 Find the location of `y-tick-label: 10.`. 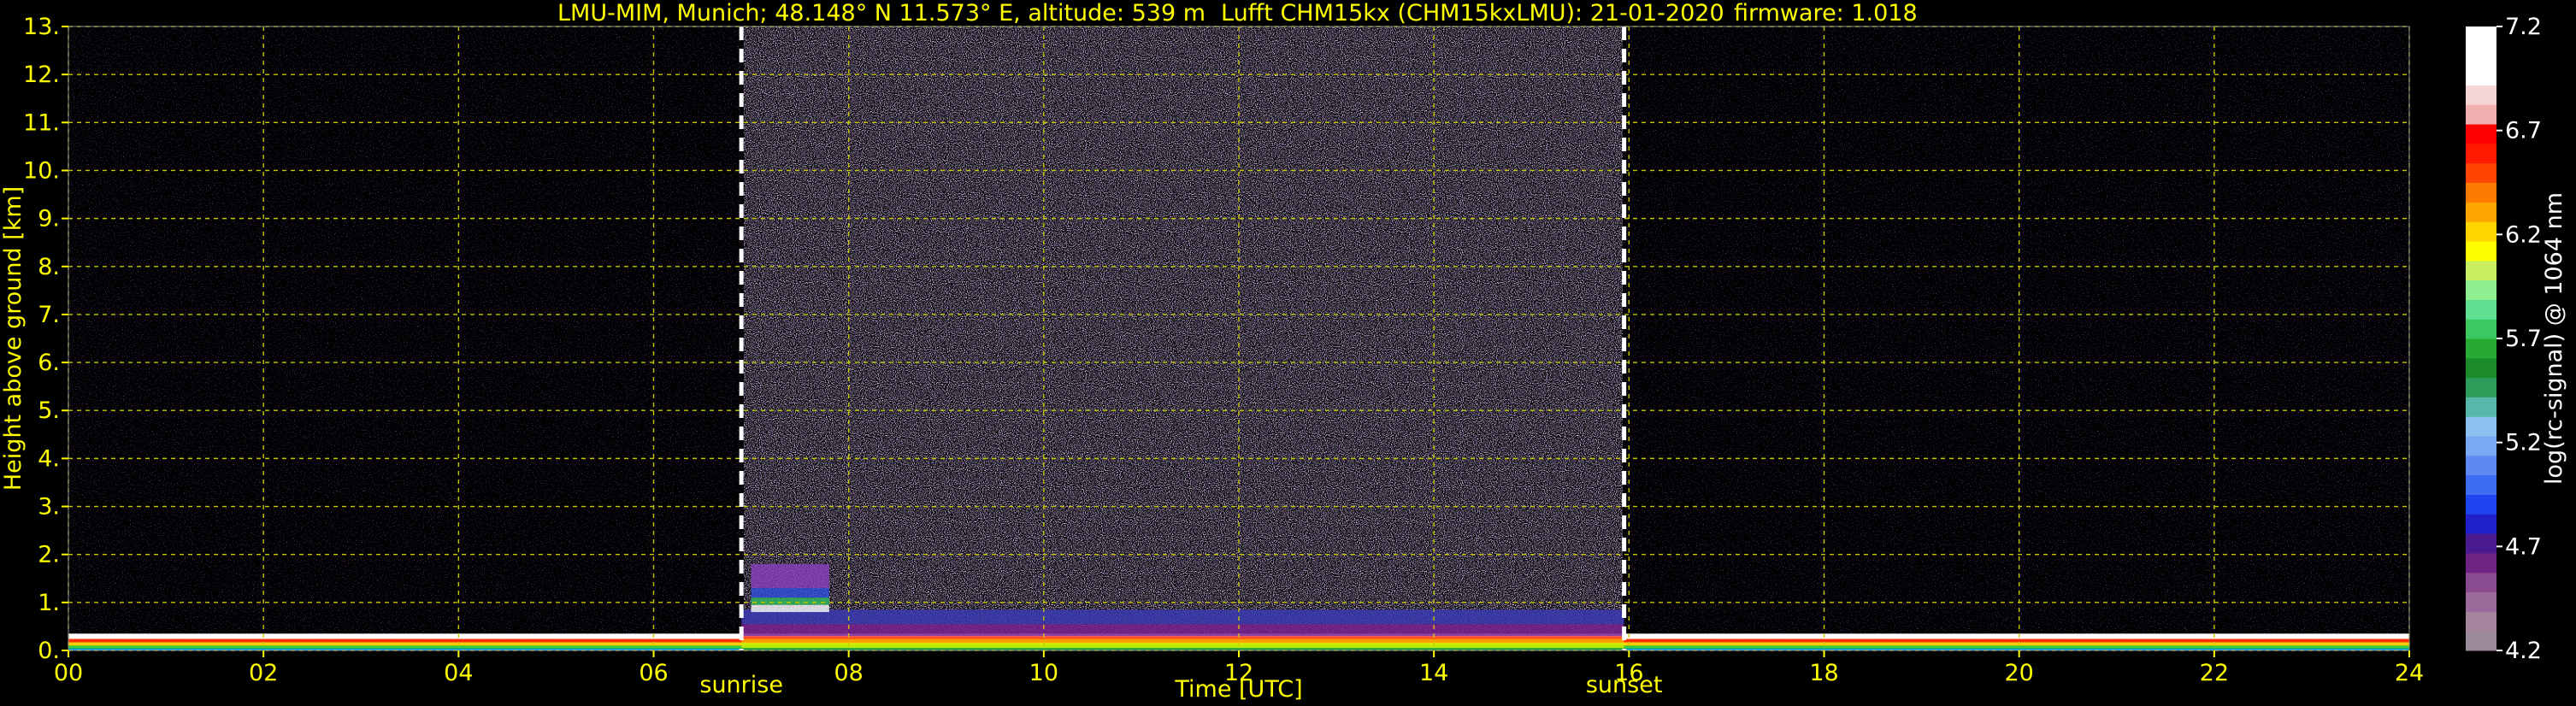

y-tick-label: 10. is located at coordinates (41, 170).